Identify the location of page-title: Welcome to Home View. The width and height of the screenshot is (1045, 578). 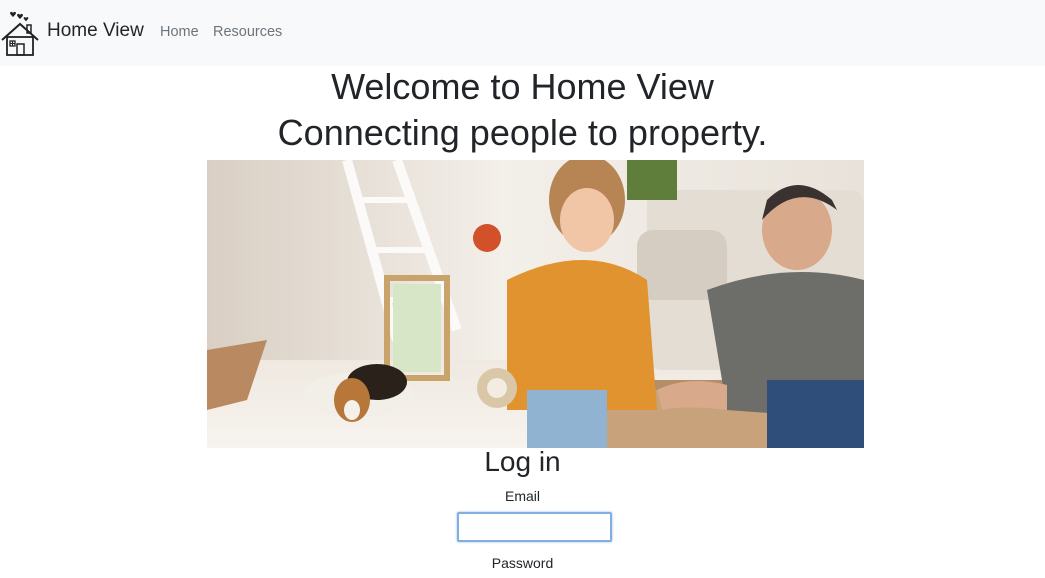
(522, 86).